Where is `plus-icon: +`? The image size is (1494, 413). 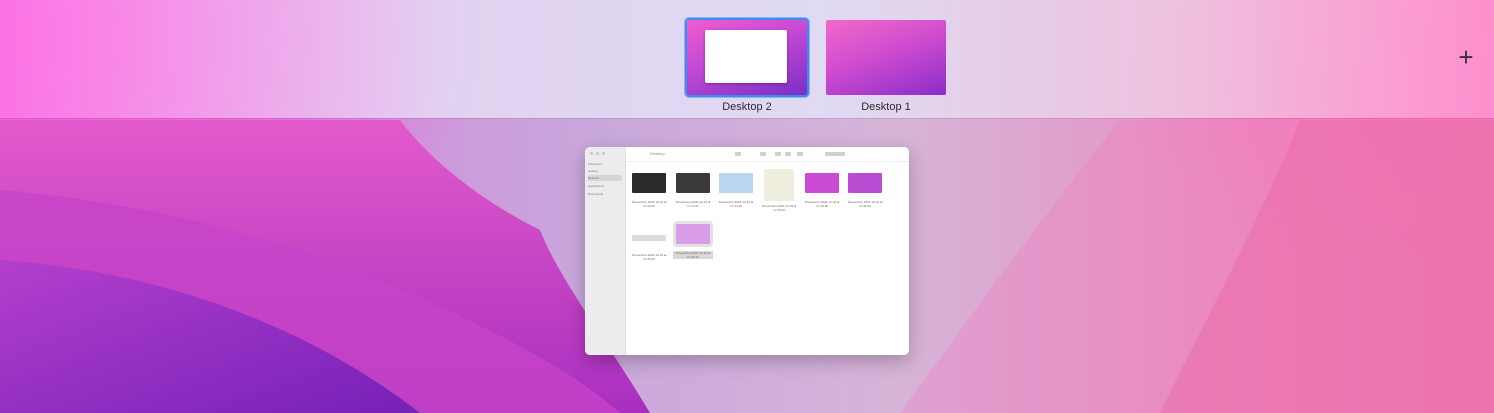
plus-icon: + is located at coordinates (1466, 57).